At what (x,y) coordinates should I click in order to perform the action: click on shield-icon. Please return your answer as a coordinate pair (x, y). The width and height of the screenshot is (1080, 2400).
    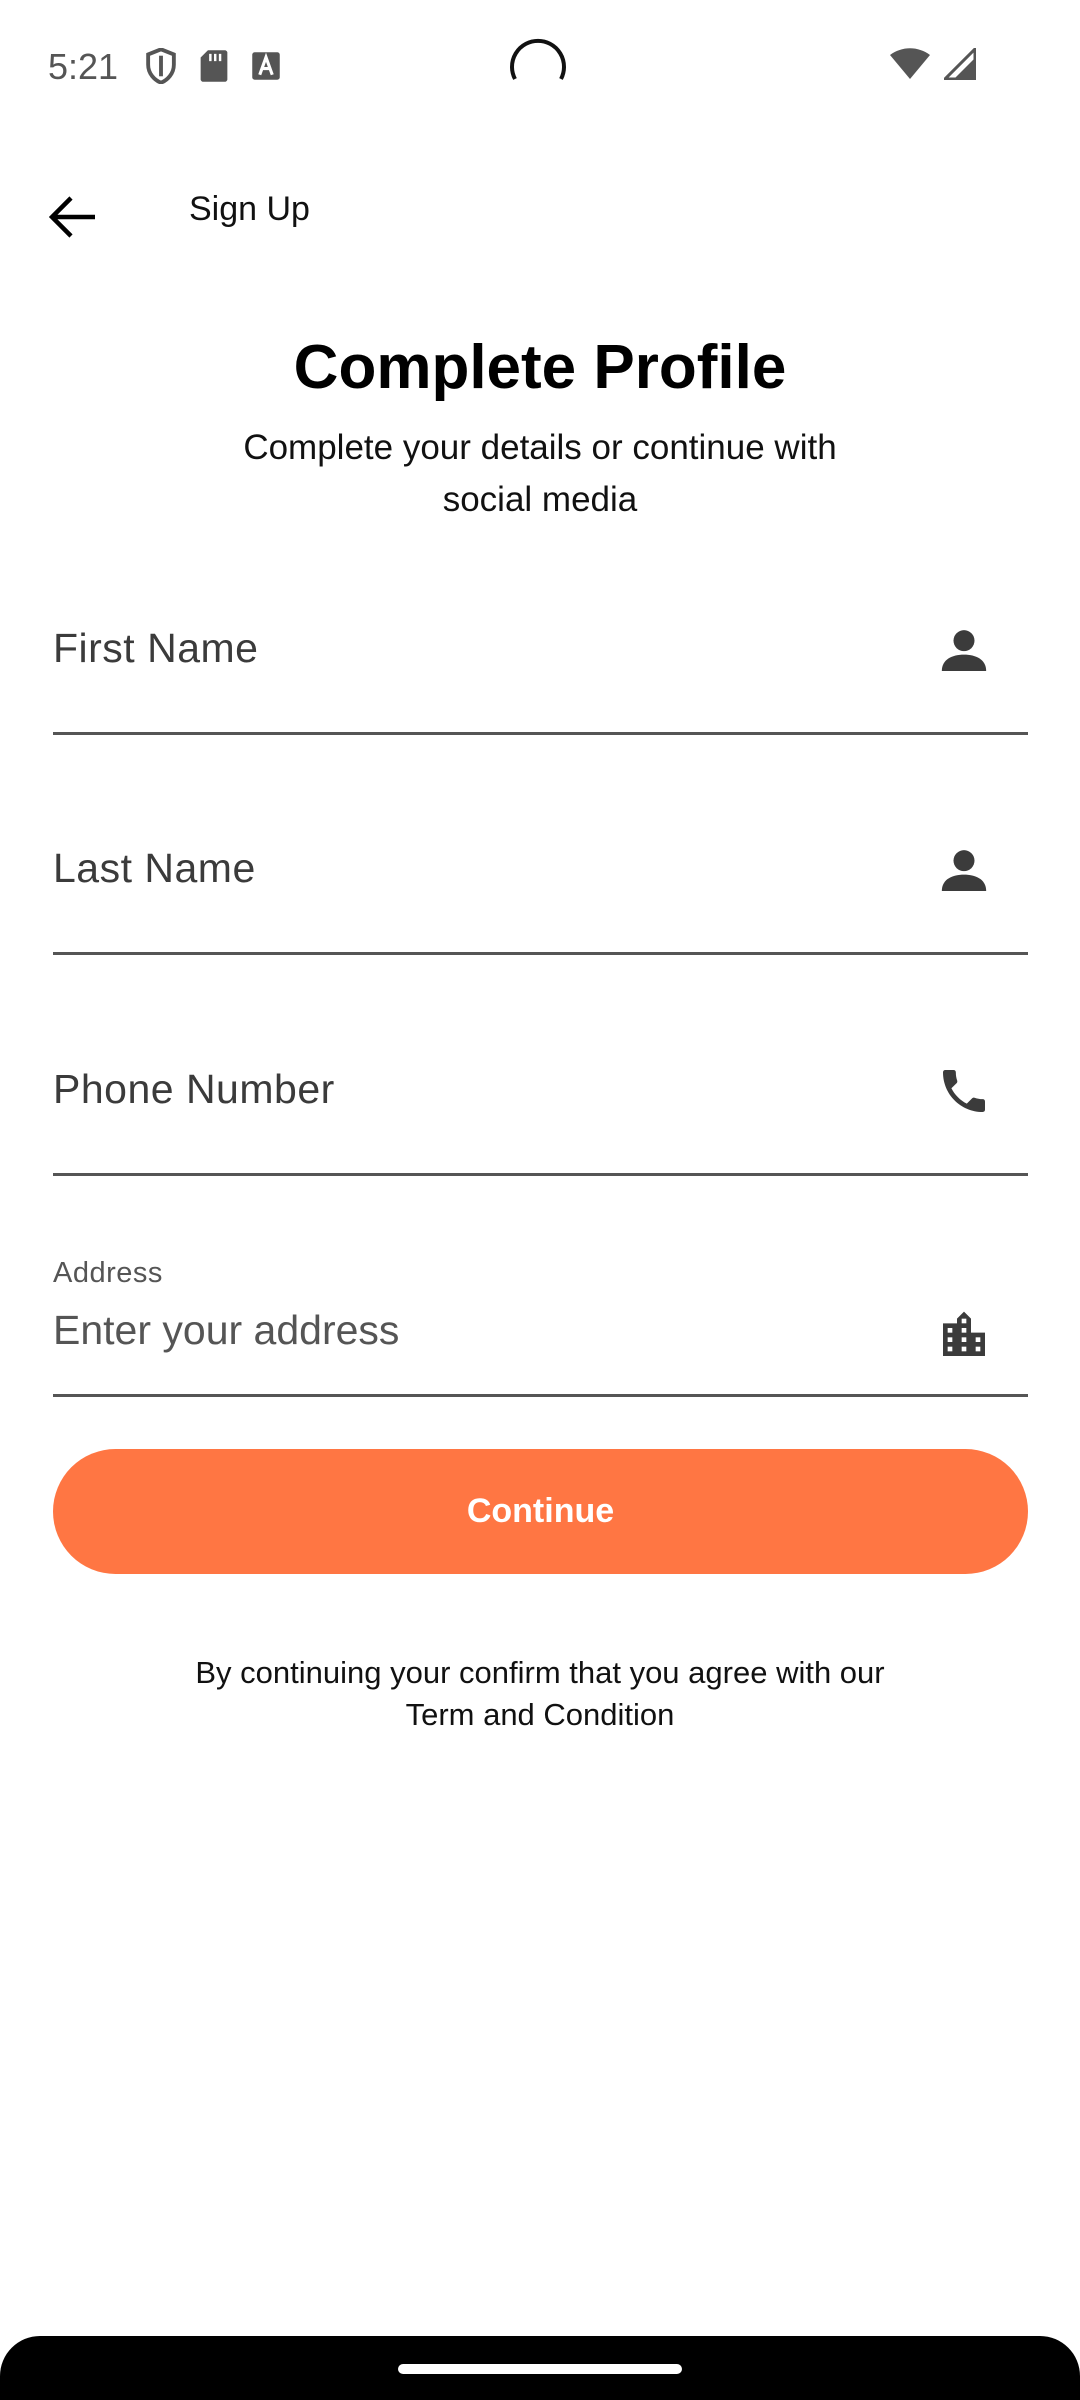
    Looking at the image, I should click on (161, 66).